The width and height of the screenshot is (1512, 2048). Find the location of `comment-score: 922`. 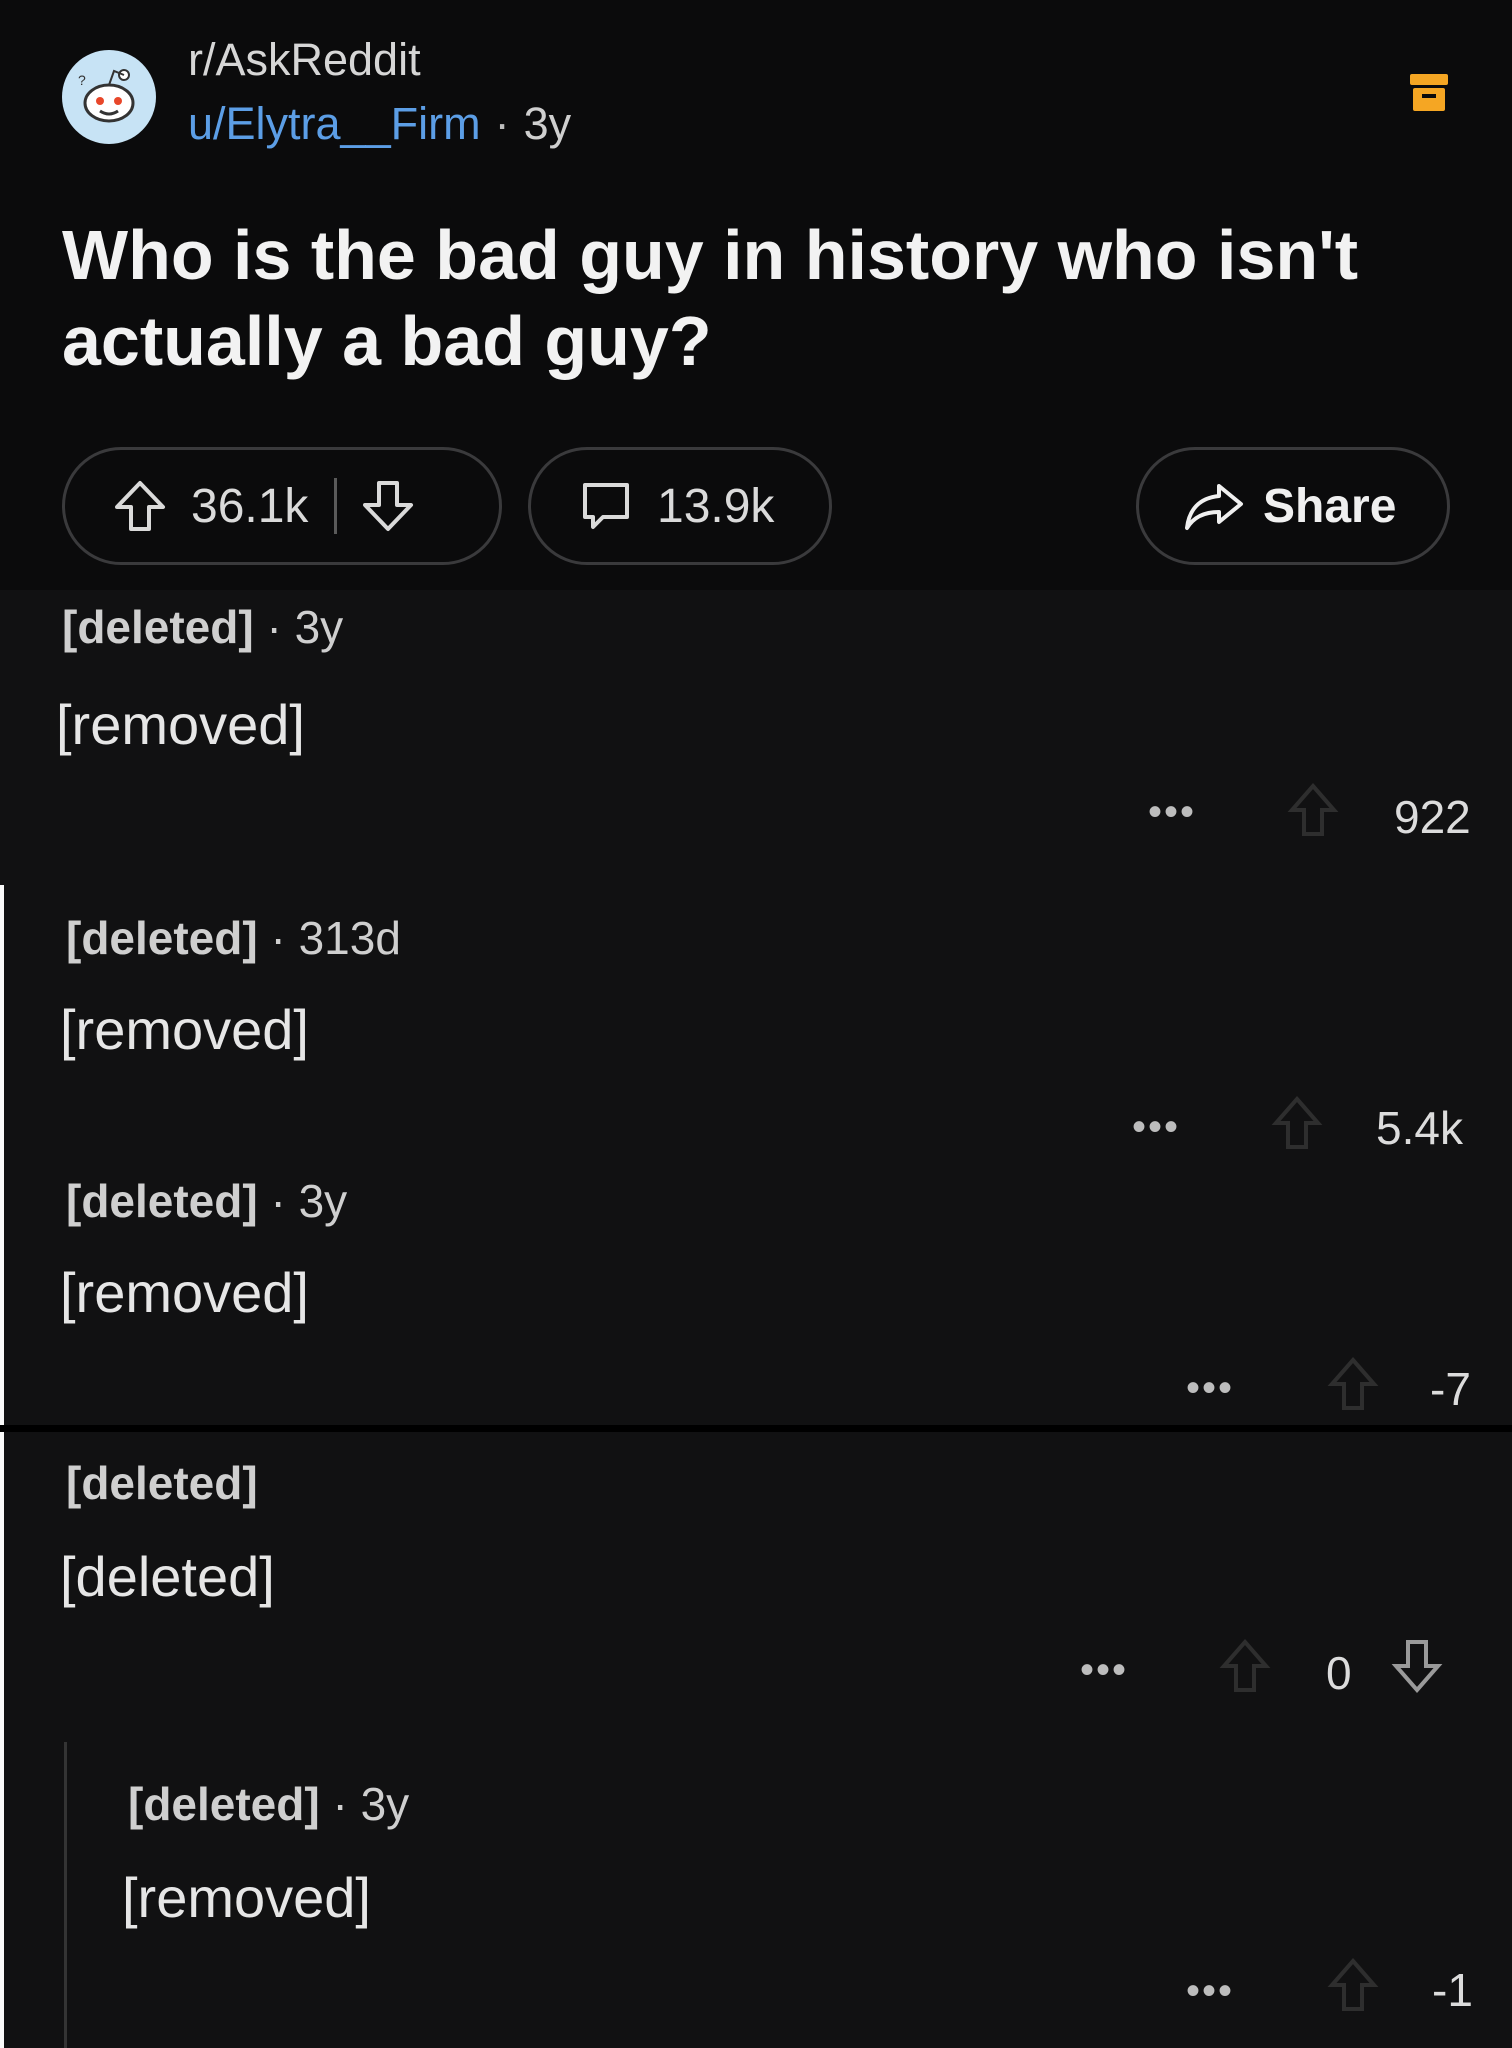

comment-score: 922 is located at coordinates (1432, 817).